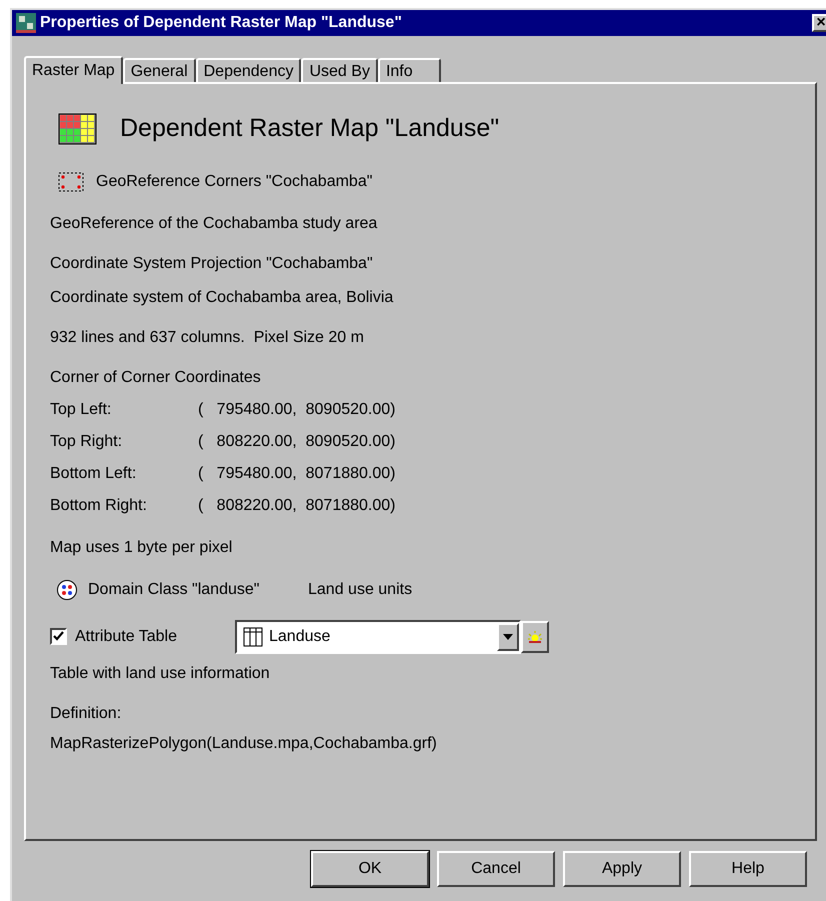 The image size is (826, 901). I want to click on app-icon, so click(26, 23).